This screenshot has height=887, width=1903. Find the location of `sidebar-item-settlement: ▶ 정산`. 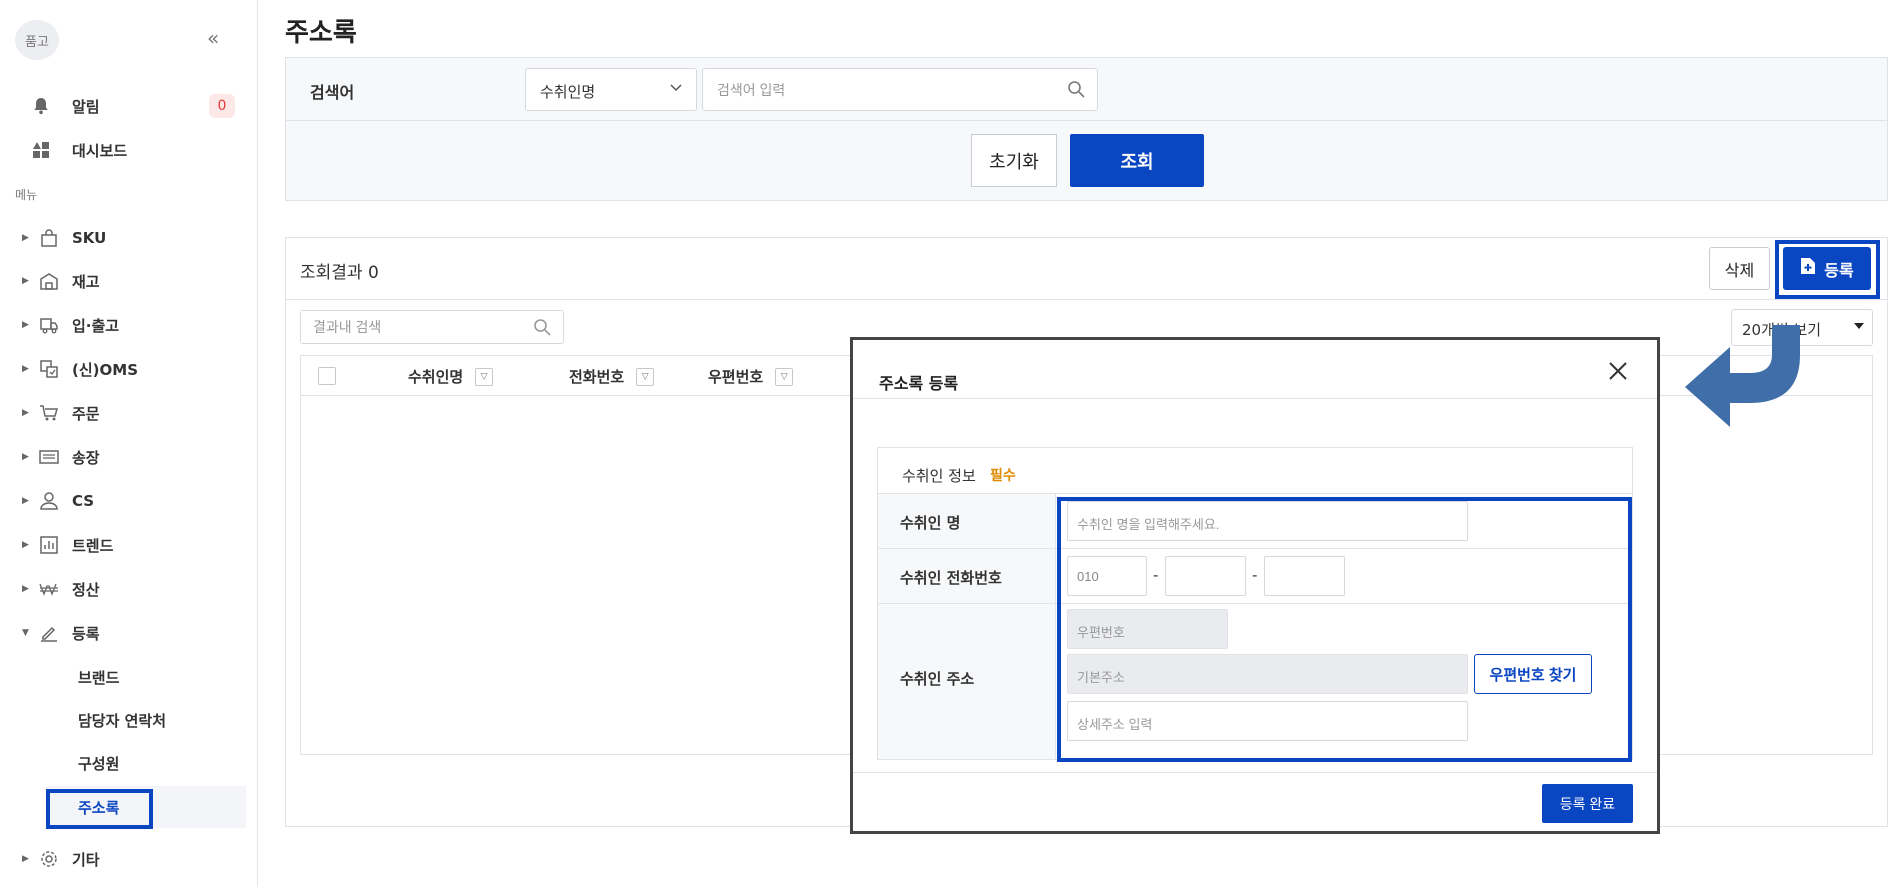

sidebar-item-settlement: ▶ 정산 is located at coordinates (61, 589).